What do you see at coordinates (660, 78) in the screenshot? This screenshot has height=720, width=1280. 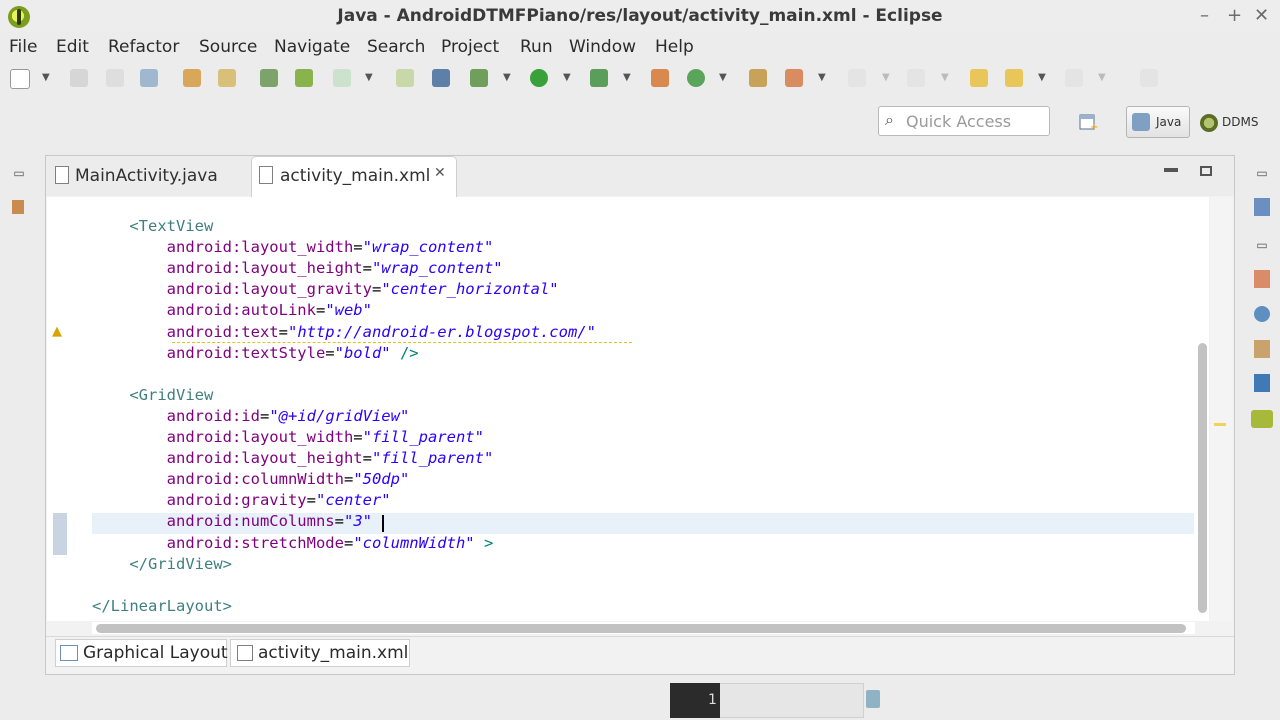 I see `new-java-package-icon` at bounding box center [660, 78].